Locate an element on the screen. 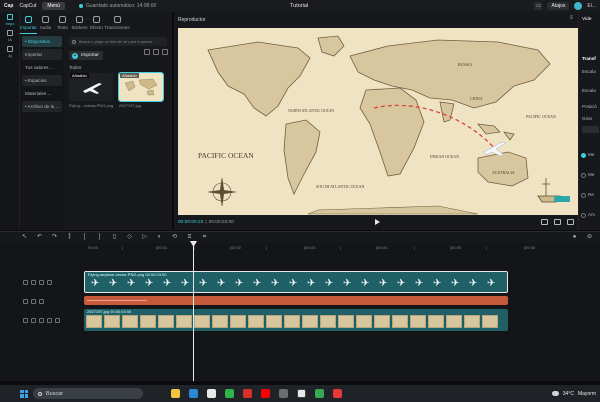 Image resolution: width=600 pixels, height=402 pixels. rotate-field is located at coordinates (590, 129).